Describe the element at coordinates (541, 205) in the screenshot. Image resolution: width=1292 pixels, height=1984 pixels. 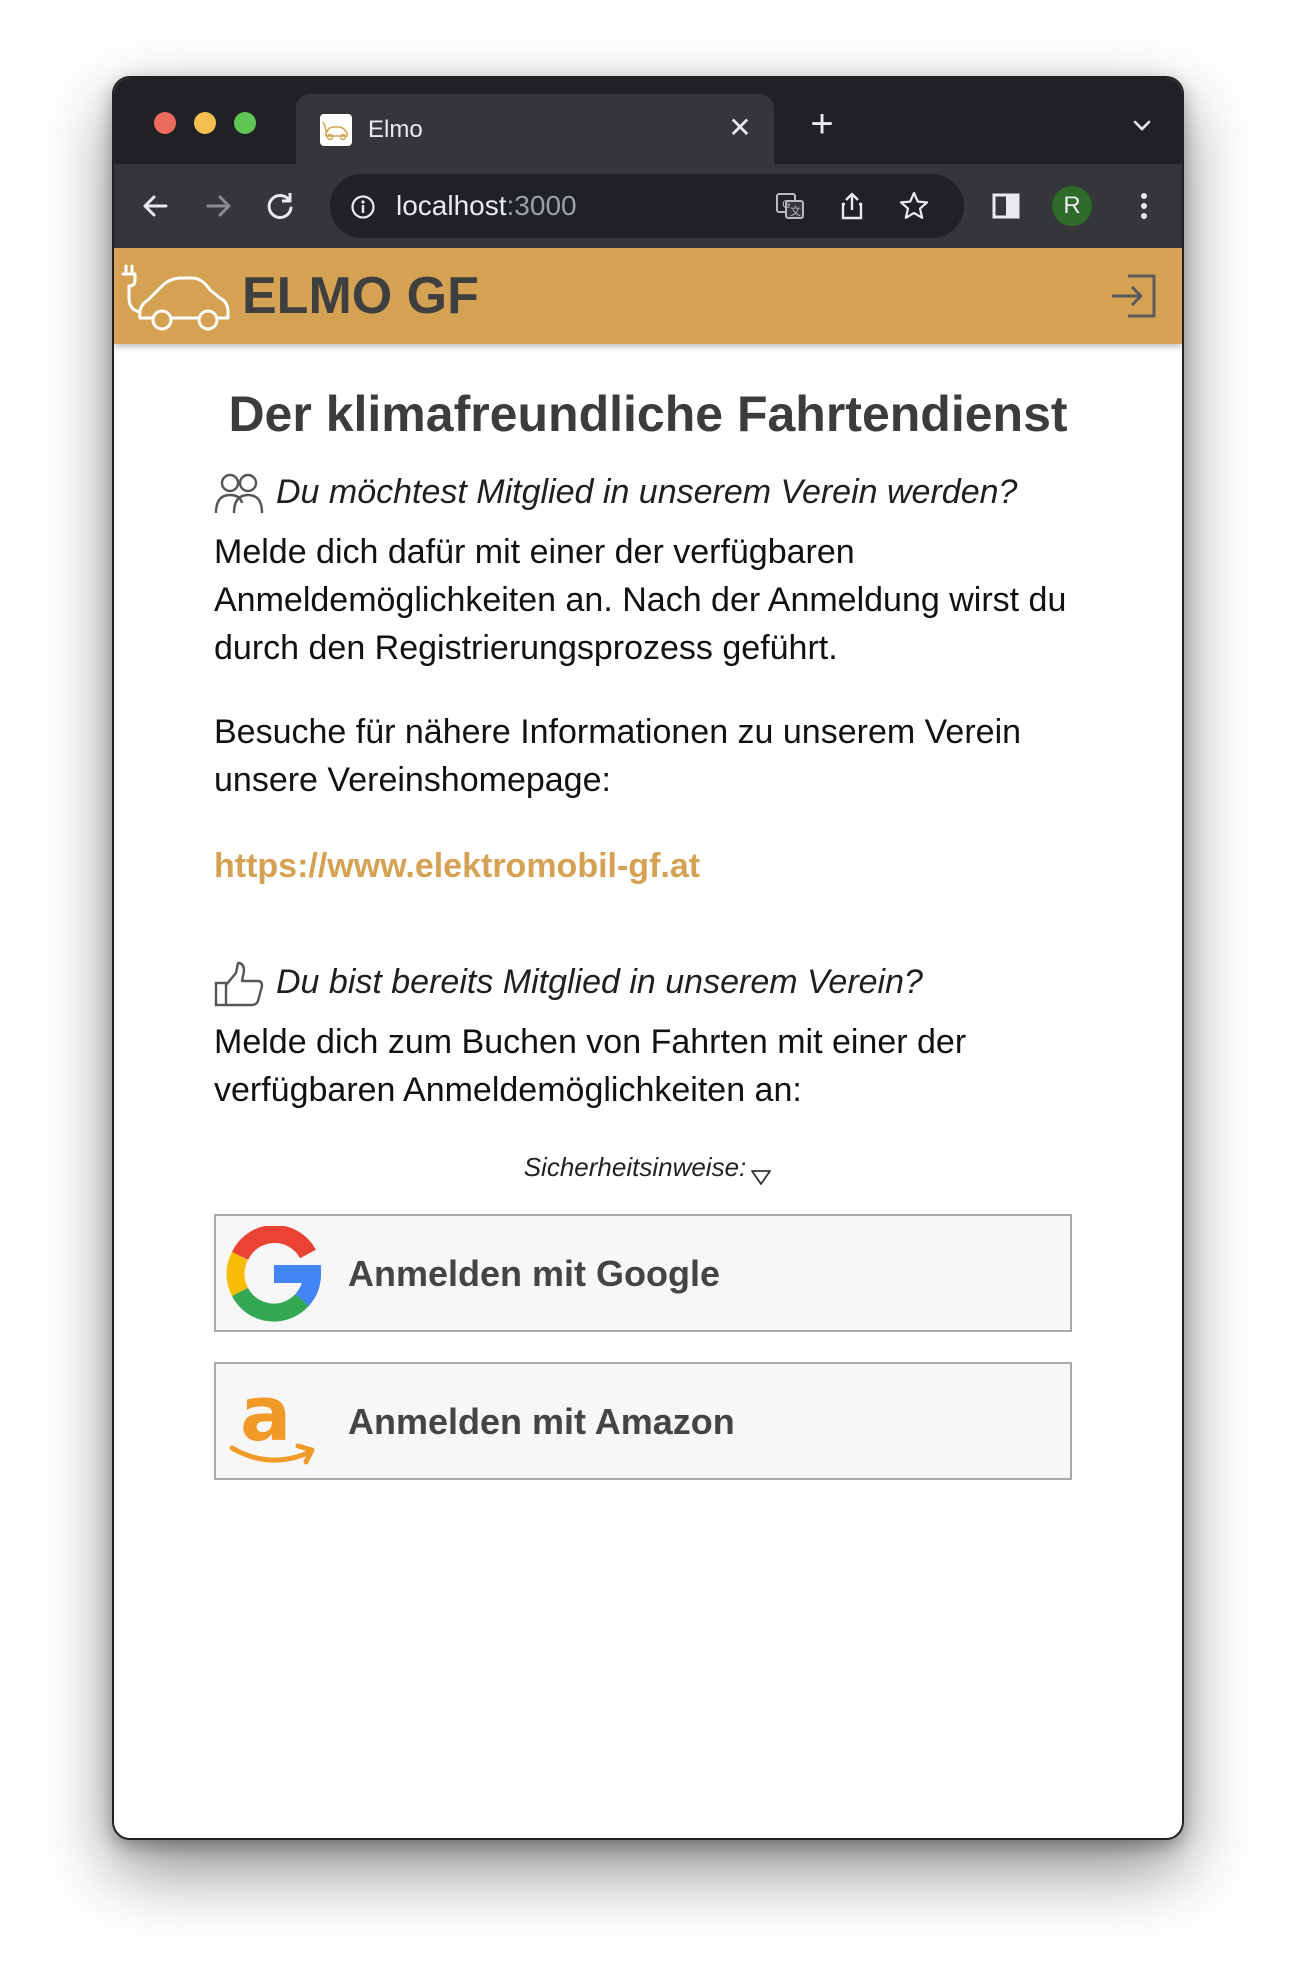
I see `url-port: :3000` at that location.